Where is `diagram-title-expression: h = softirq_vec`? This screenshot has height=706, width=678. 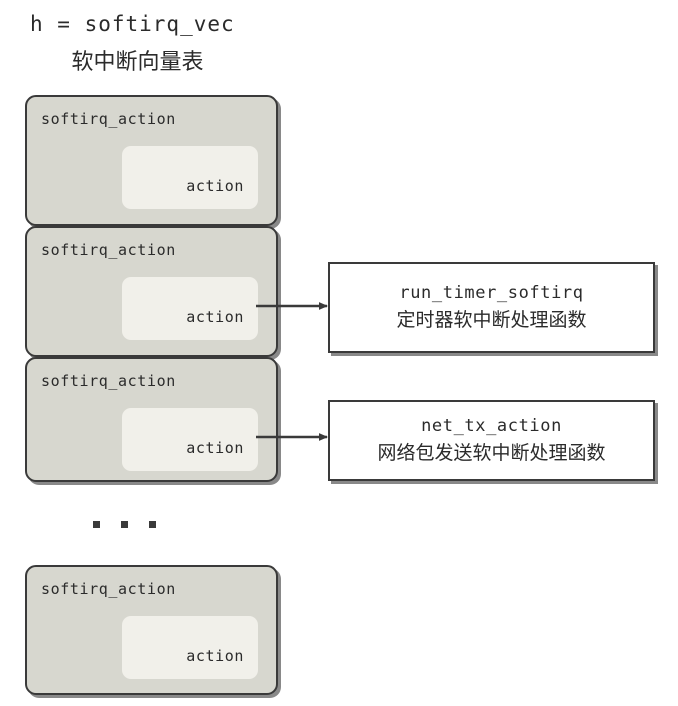
diagram-title-expression: h = softirq_vec is located at coordinates (132, 24).